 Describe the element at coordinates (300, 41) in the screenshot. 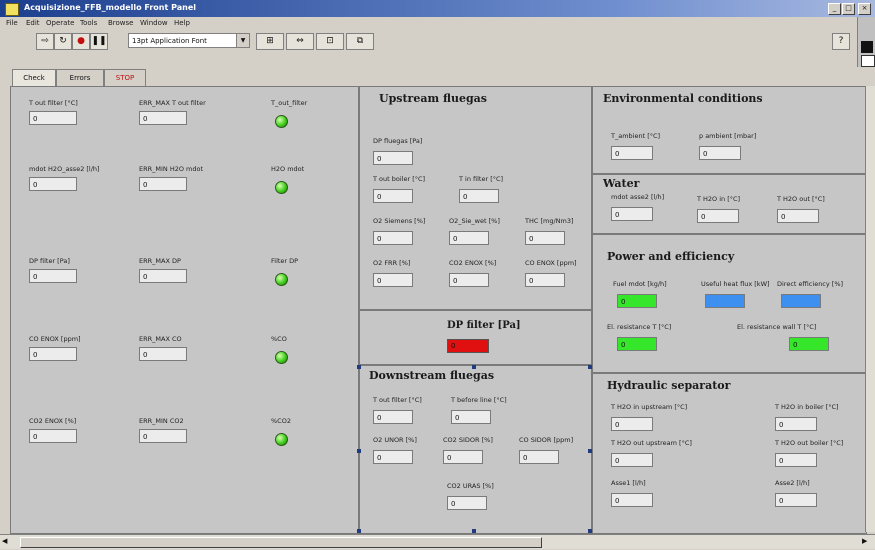

I see `distribute-objects-icon: ⇔` at that location.